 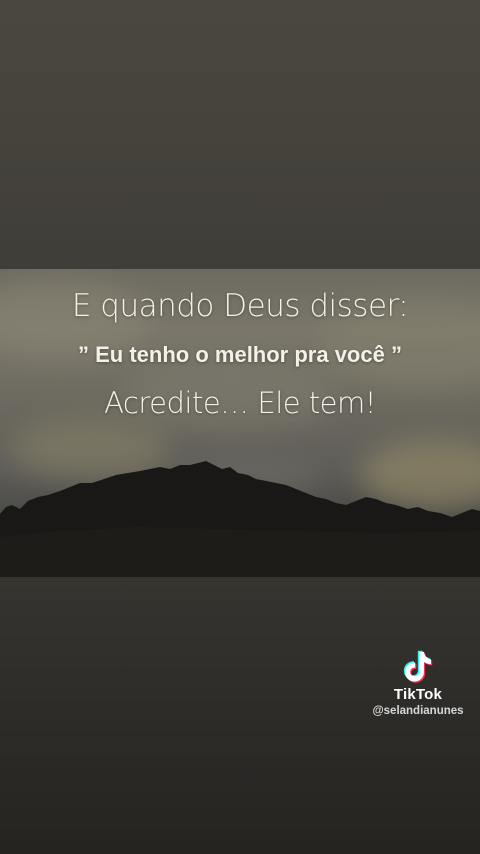 What do you see at coordinates (240, 306) in the screenshot?
I see `caption-line-1: E quando Deus disser:` at bounding box center [240, 306].